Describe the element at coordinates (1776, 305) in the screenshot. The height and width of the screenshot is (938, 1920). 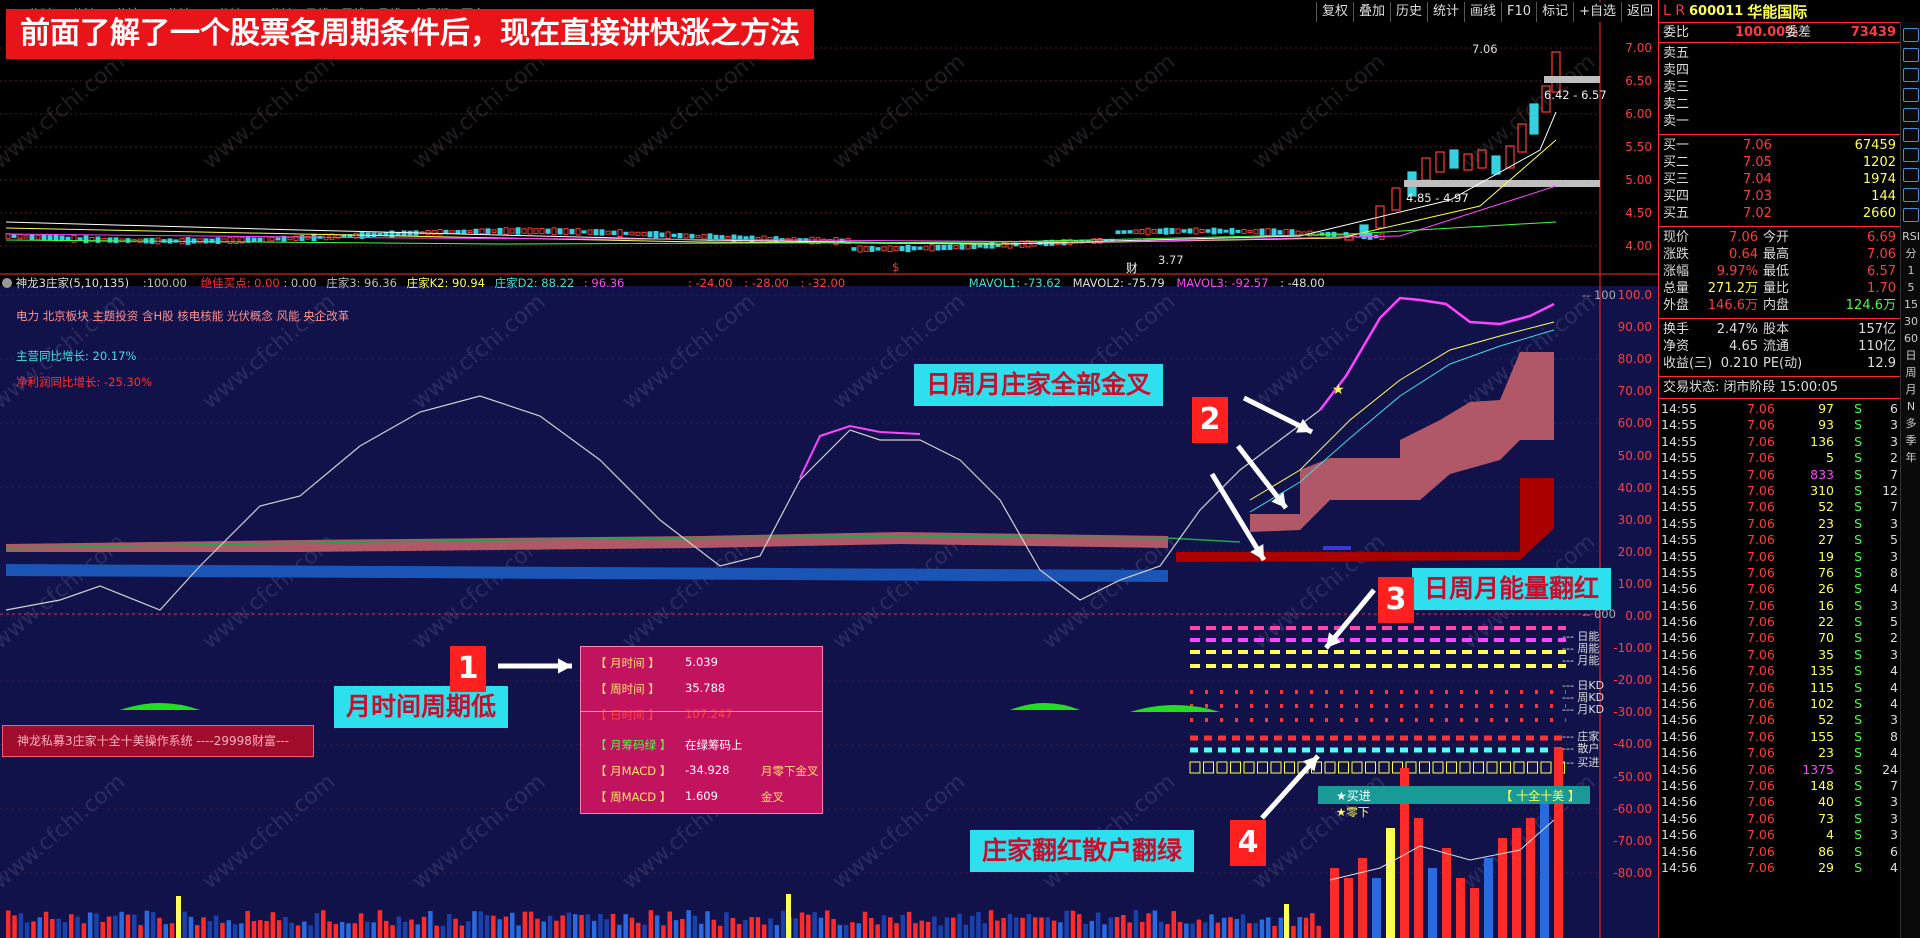
I see `stat-label: 内盘` at that location.